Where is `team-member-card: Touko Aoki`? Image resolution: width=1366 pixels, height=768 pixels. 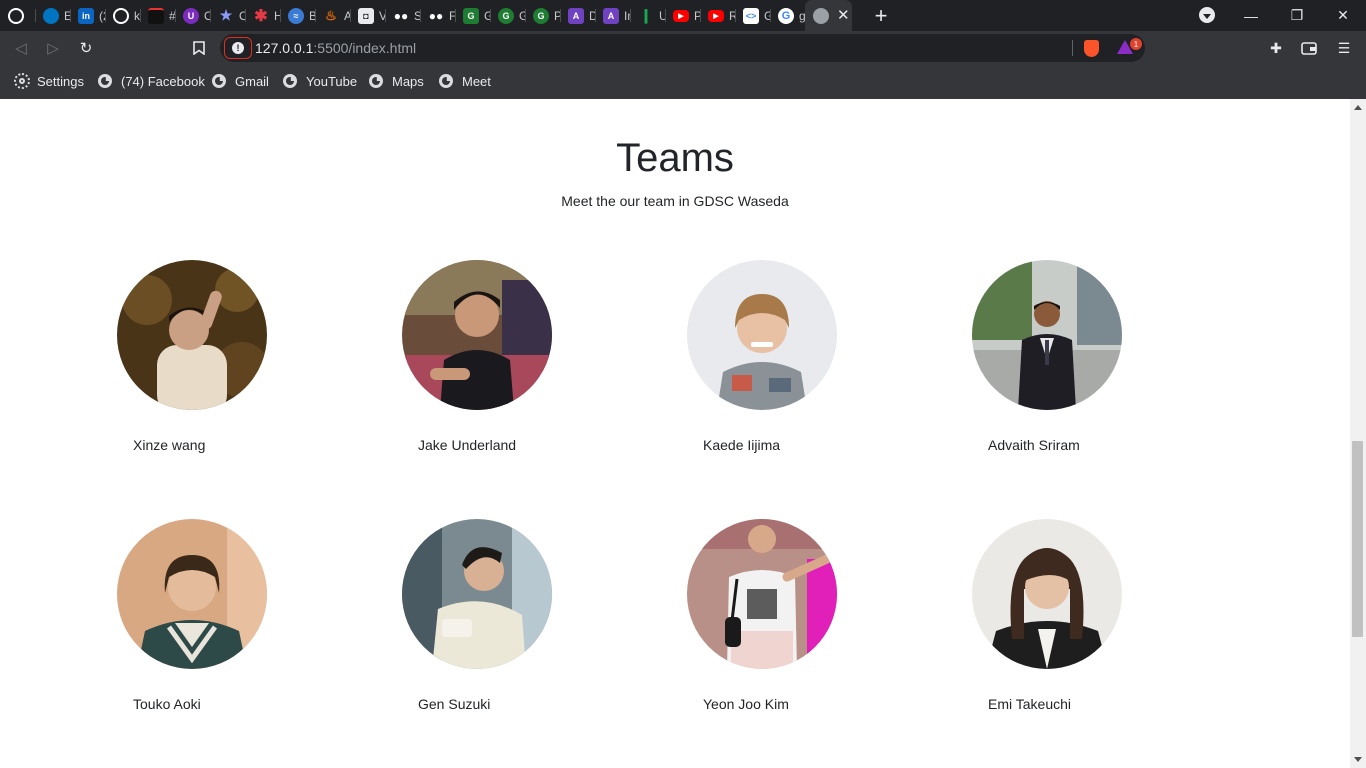
team-member-card: Touko Aoki is located at coordinates (259, 629).